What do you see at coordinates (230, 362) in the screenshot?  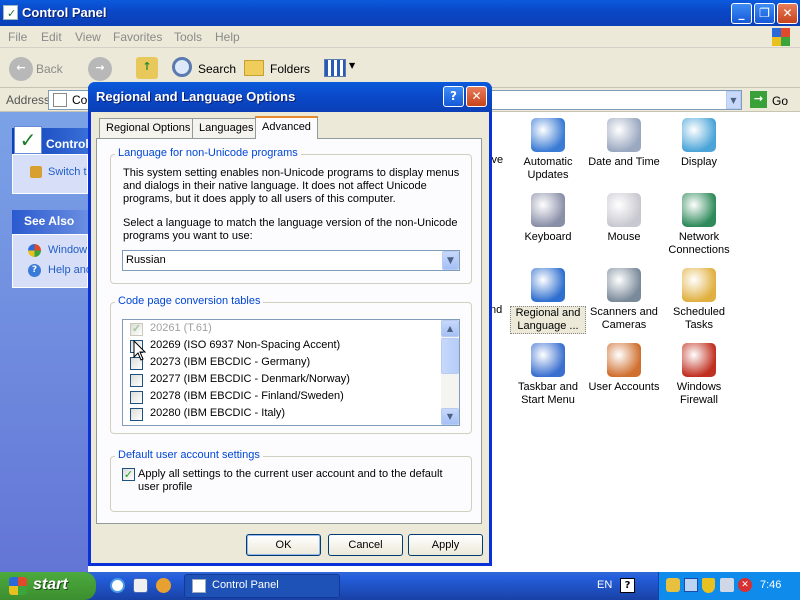 I see `codepage-label: 20273 (IBM EBCDIC - Germany)` at bounding box center [230, 362].